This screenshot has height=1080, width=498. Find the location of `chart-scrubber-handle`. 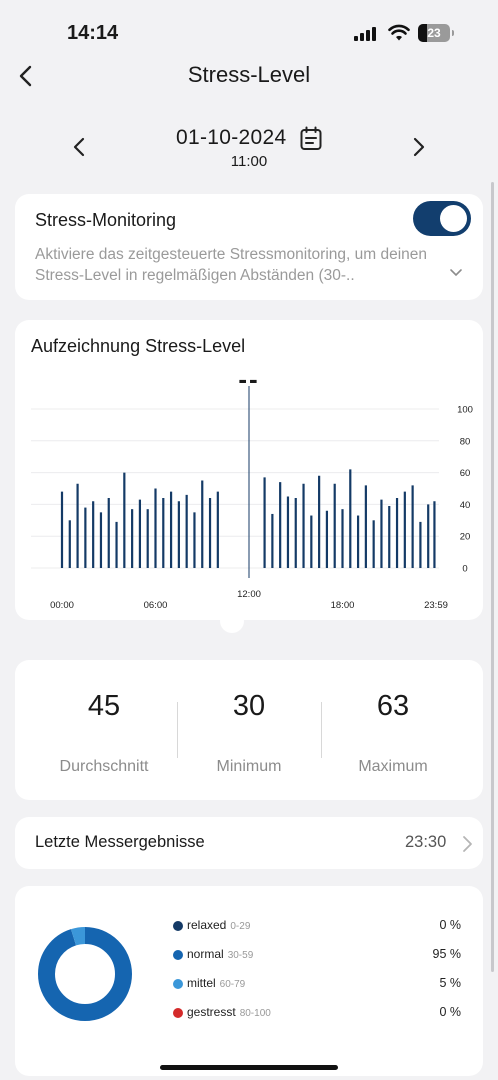

chart-scrubber-handle is located at coordinates (232, 623).